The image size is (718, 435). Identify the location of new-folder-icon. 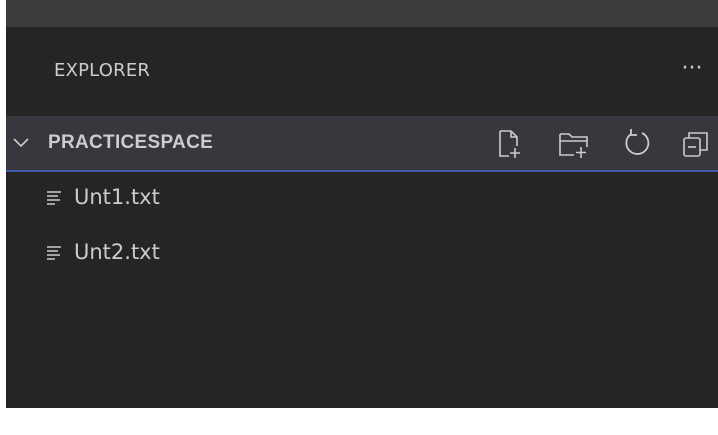
(573, 145).